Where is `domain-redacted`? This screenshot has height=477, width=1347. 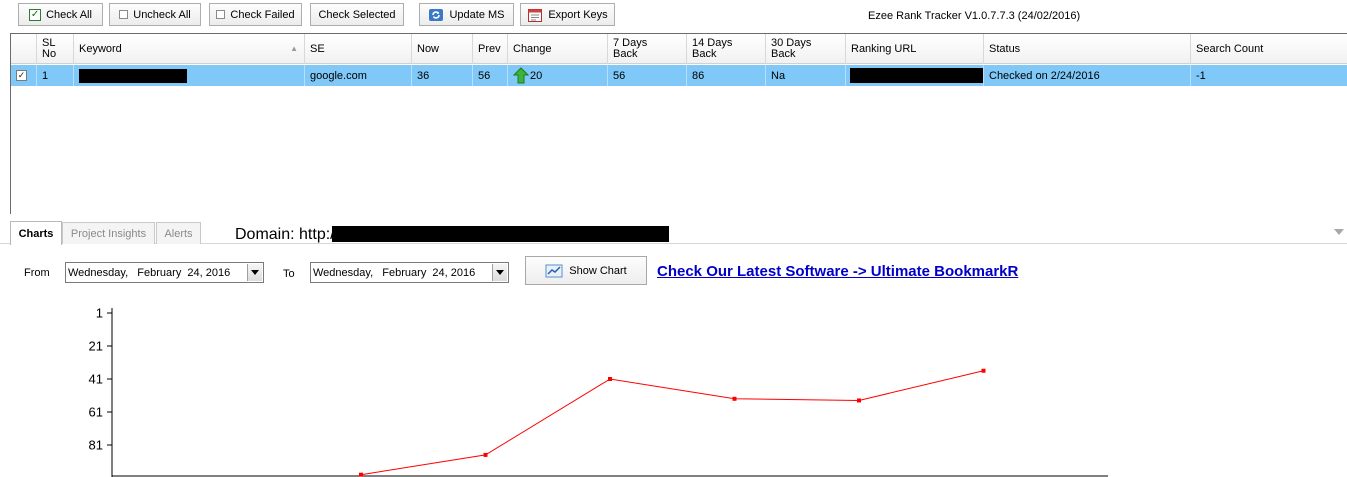
domain-redacted is located at coordinates (500, 234).